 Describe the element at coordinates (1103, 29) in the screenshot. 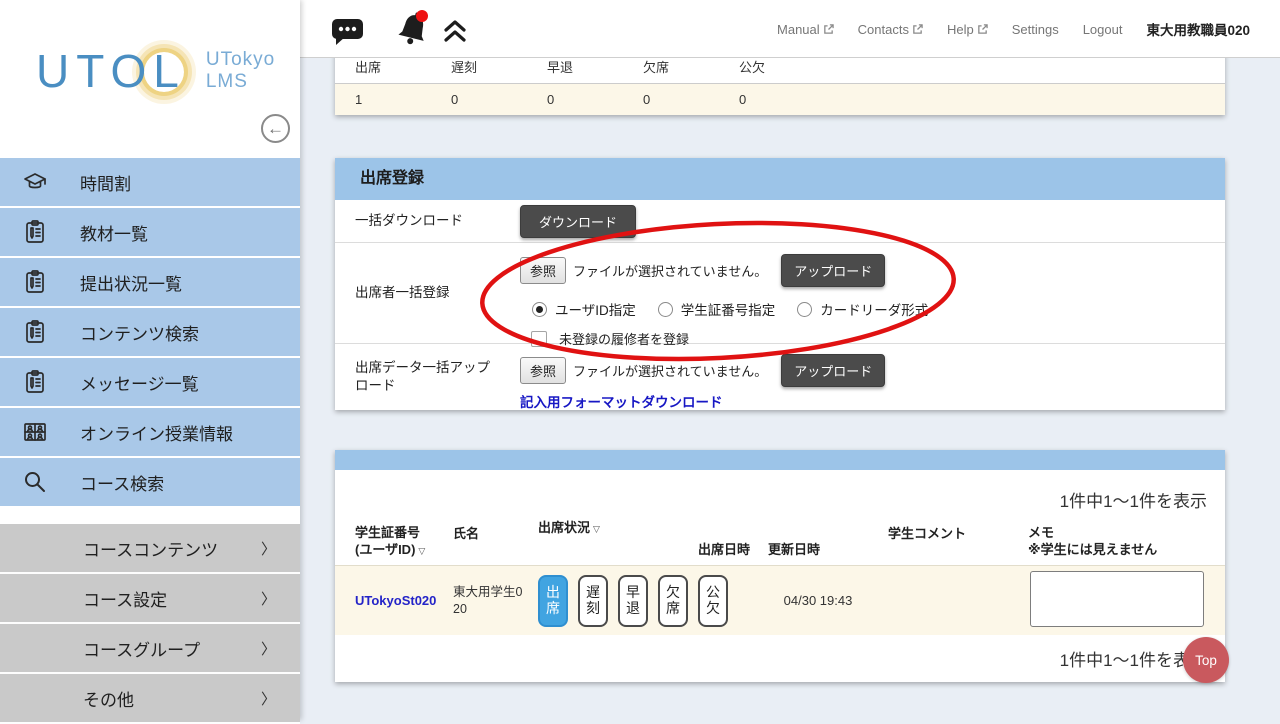

I see `logout-link: Logout` at that location.